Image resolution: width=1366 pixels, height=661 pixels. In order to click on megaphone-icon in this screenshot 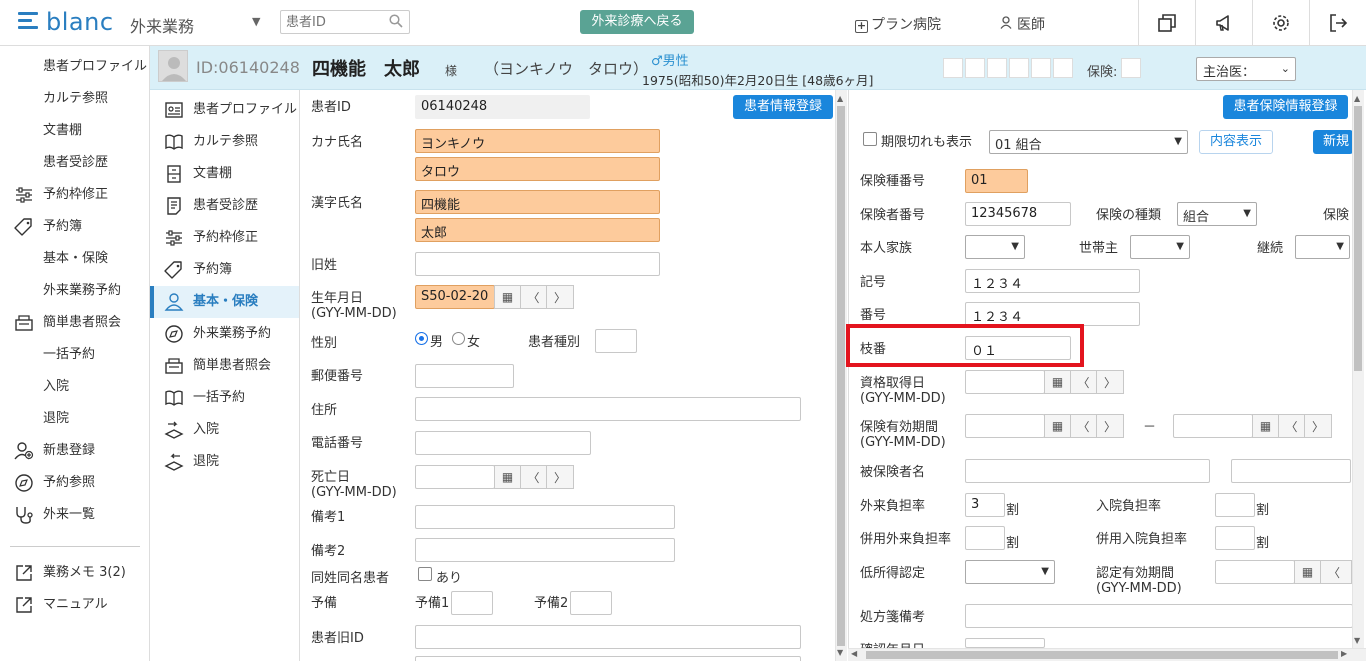, I will do `click(1223, 22)`.